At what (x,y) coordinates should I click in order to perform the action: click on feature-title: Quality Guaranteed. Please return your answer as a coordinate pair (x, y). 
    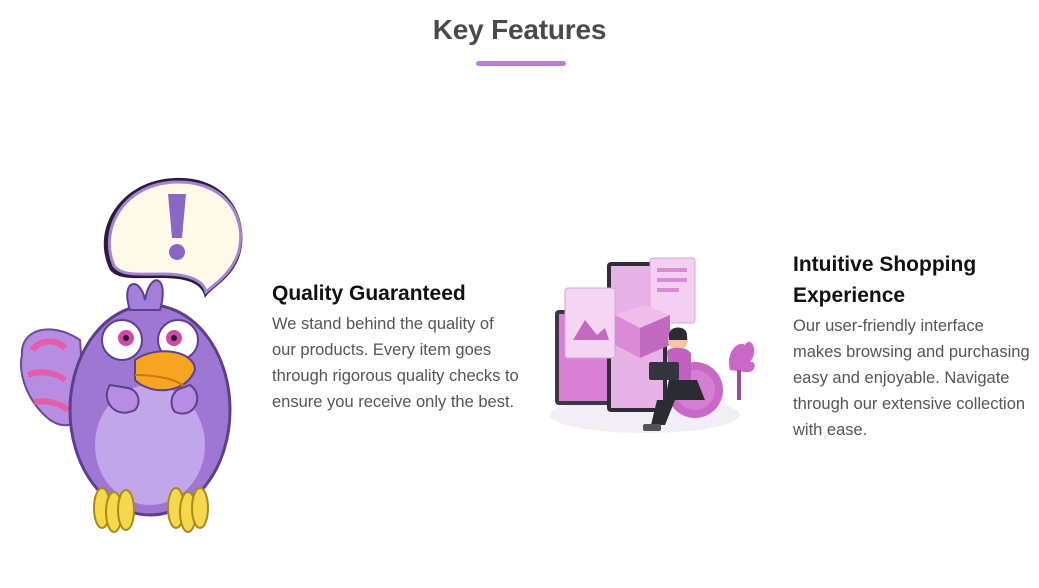
    Looking at the image, I should click on (369, 293).